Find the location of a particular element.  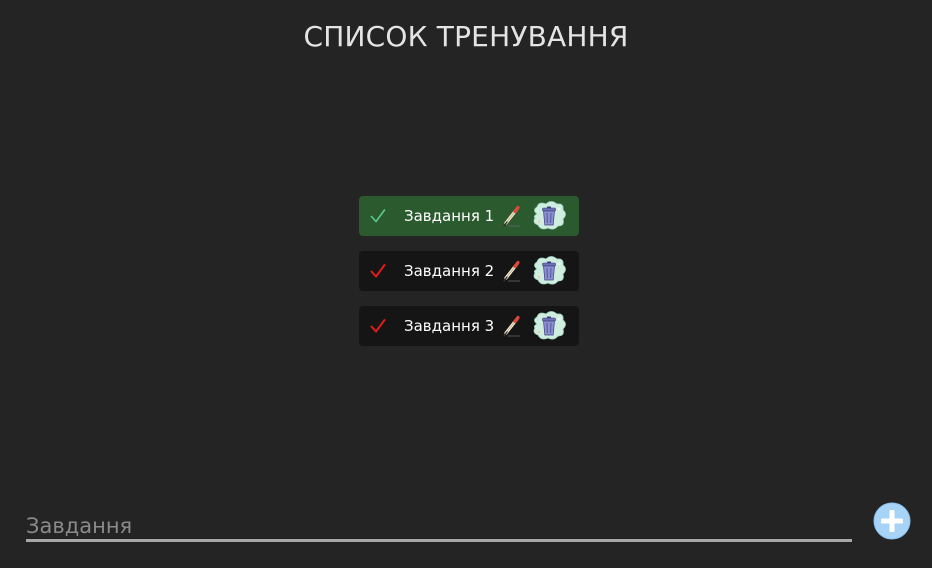

task-input is located at coordinates (439, 527).